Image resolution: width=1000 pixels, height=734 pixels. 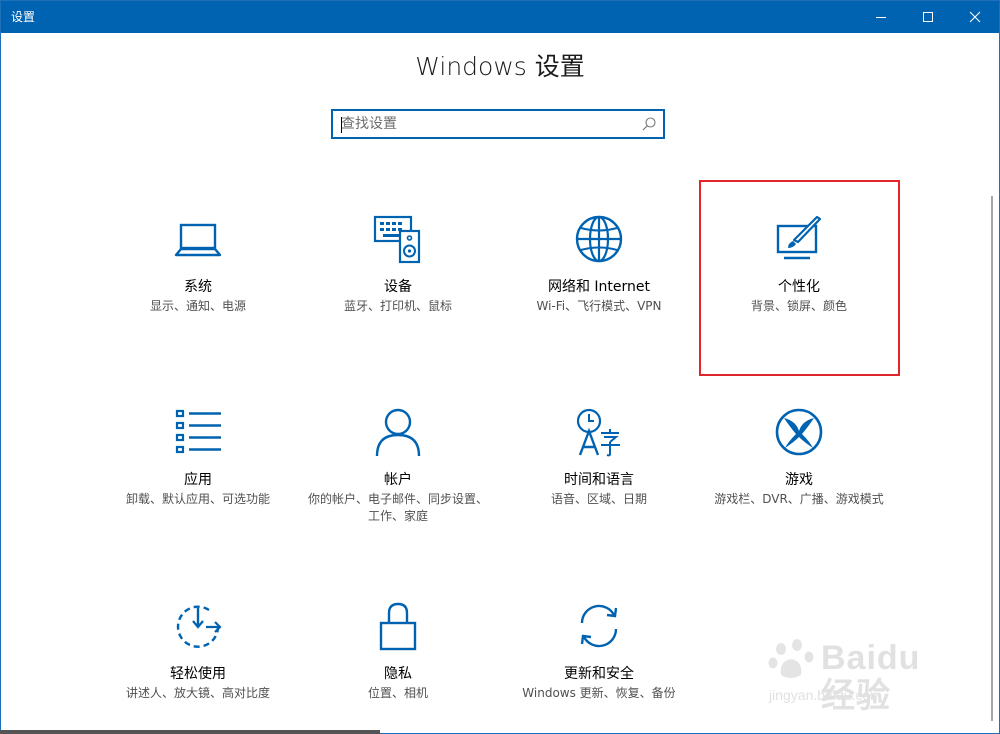 I want to click on tile-description: Windows 更新、恢复、备份, so click(x=599, y=693).